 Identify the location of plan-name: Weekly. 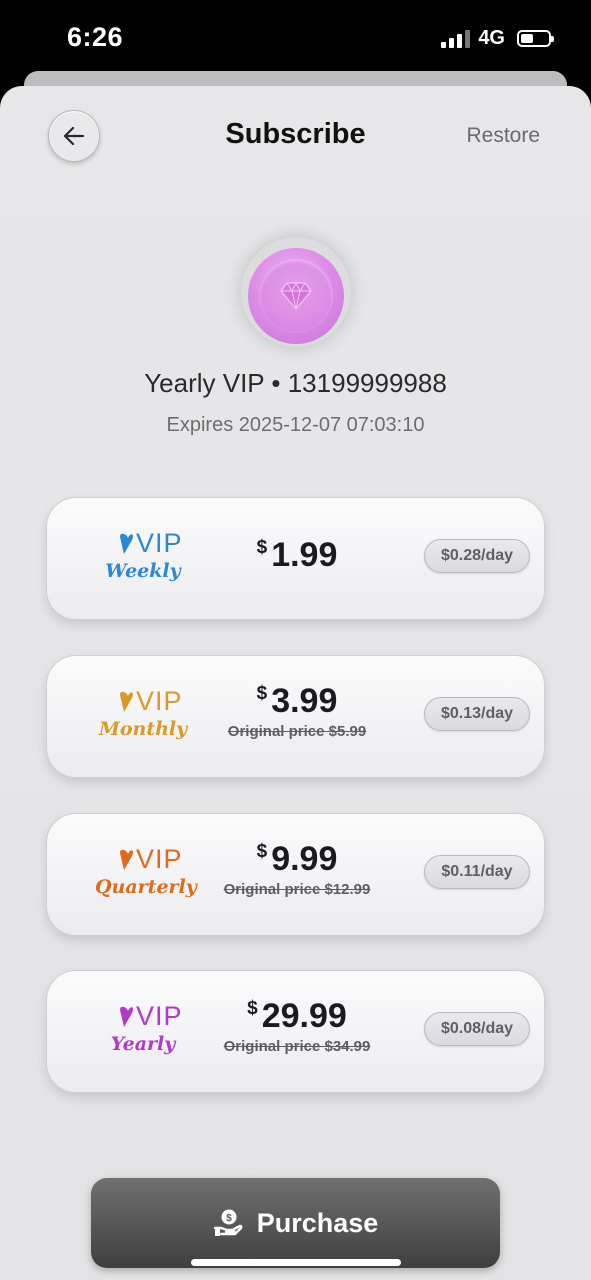
(143, 571).